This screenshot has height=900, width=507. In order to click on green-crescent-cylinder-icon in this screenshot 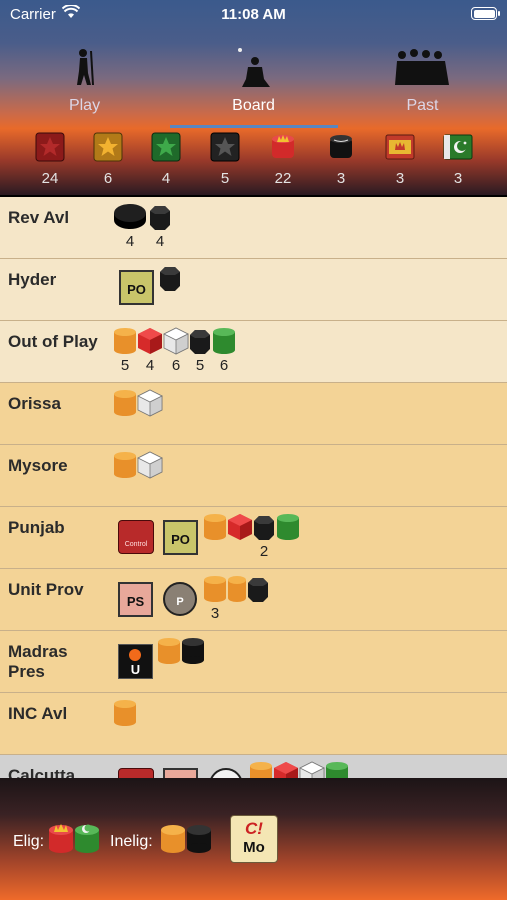, I will do `click(87, 838)`.